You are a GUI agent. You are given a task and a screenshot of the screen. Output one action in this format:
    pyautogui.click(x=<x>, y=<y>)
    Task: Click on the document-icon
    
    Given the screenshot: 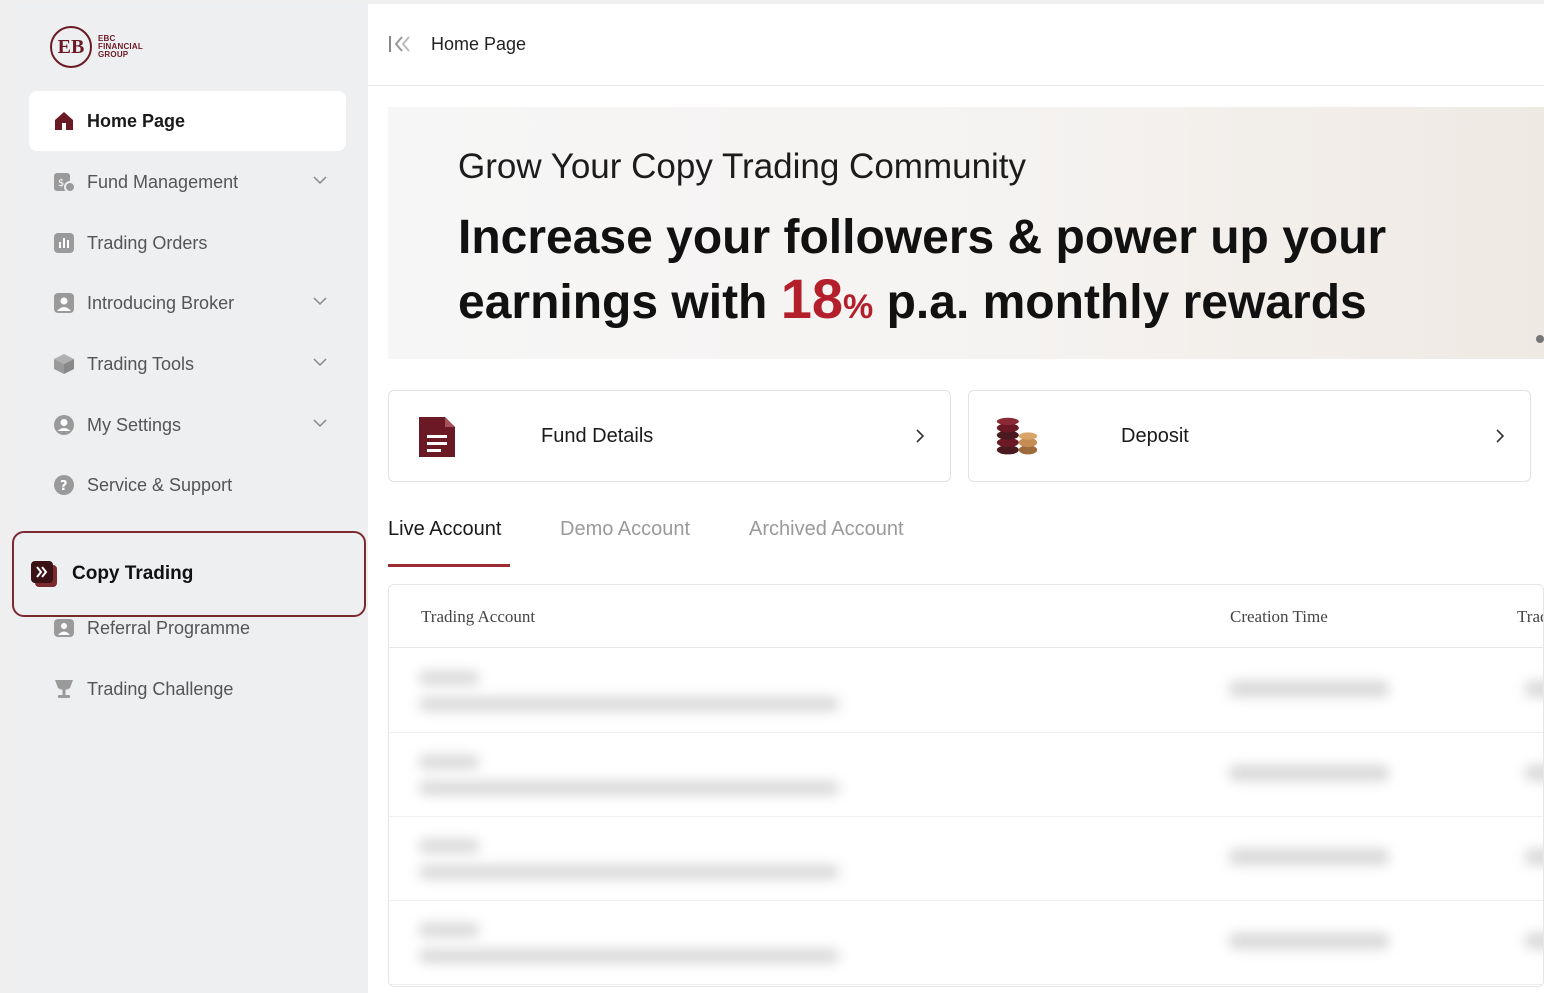 What is the action you would take?
    pyautogui.click(x=437, y=437)
    